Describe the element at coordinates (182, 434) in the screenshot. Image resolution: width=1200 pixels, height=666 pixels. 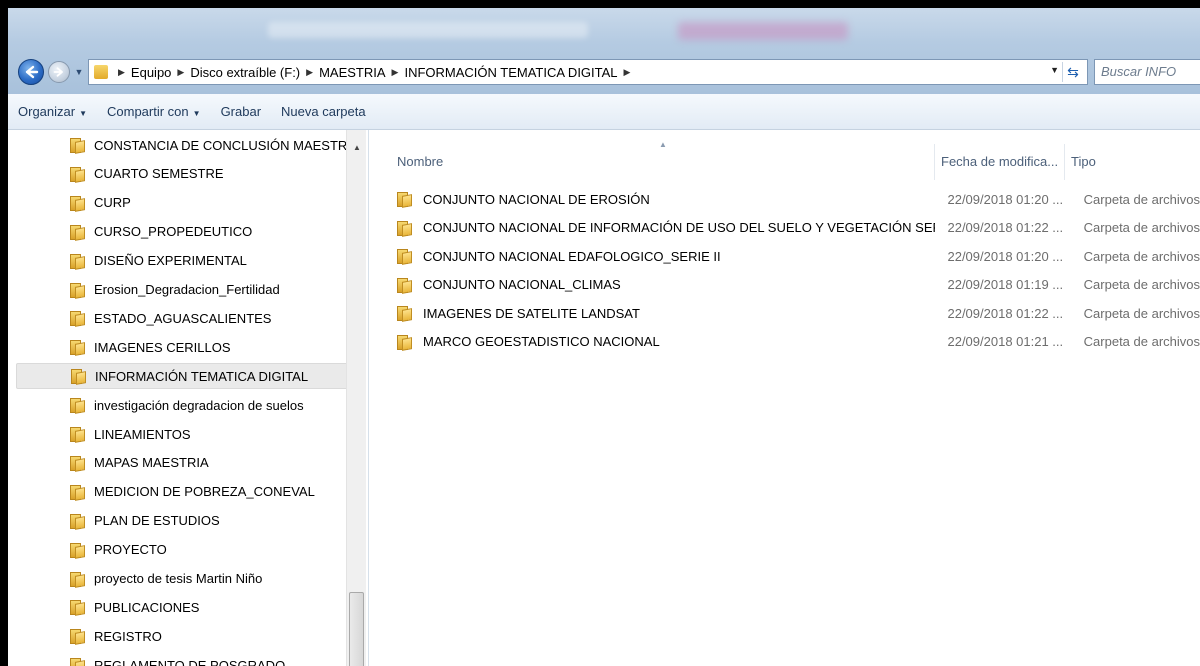
I see `sidebar-item: LINEAMIENTOS` at that location.